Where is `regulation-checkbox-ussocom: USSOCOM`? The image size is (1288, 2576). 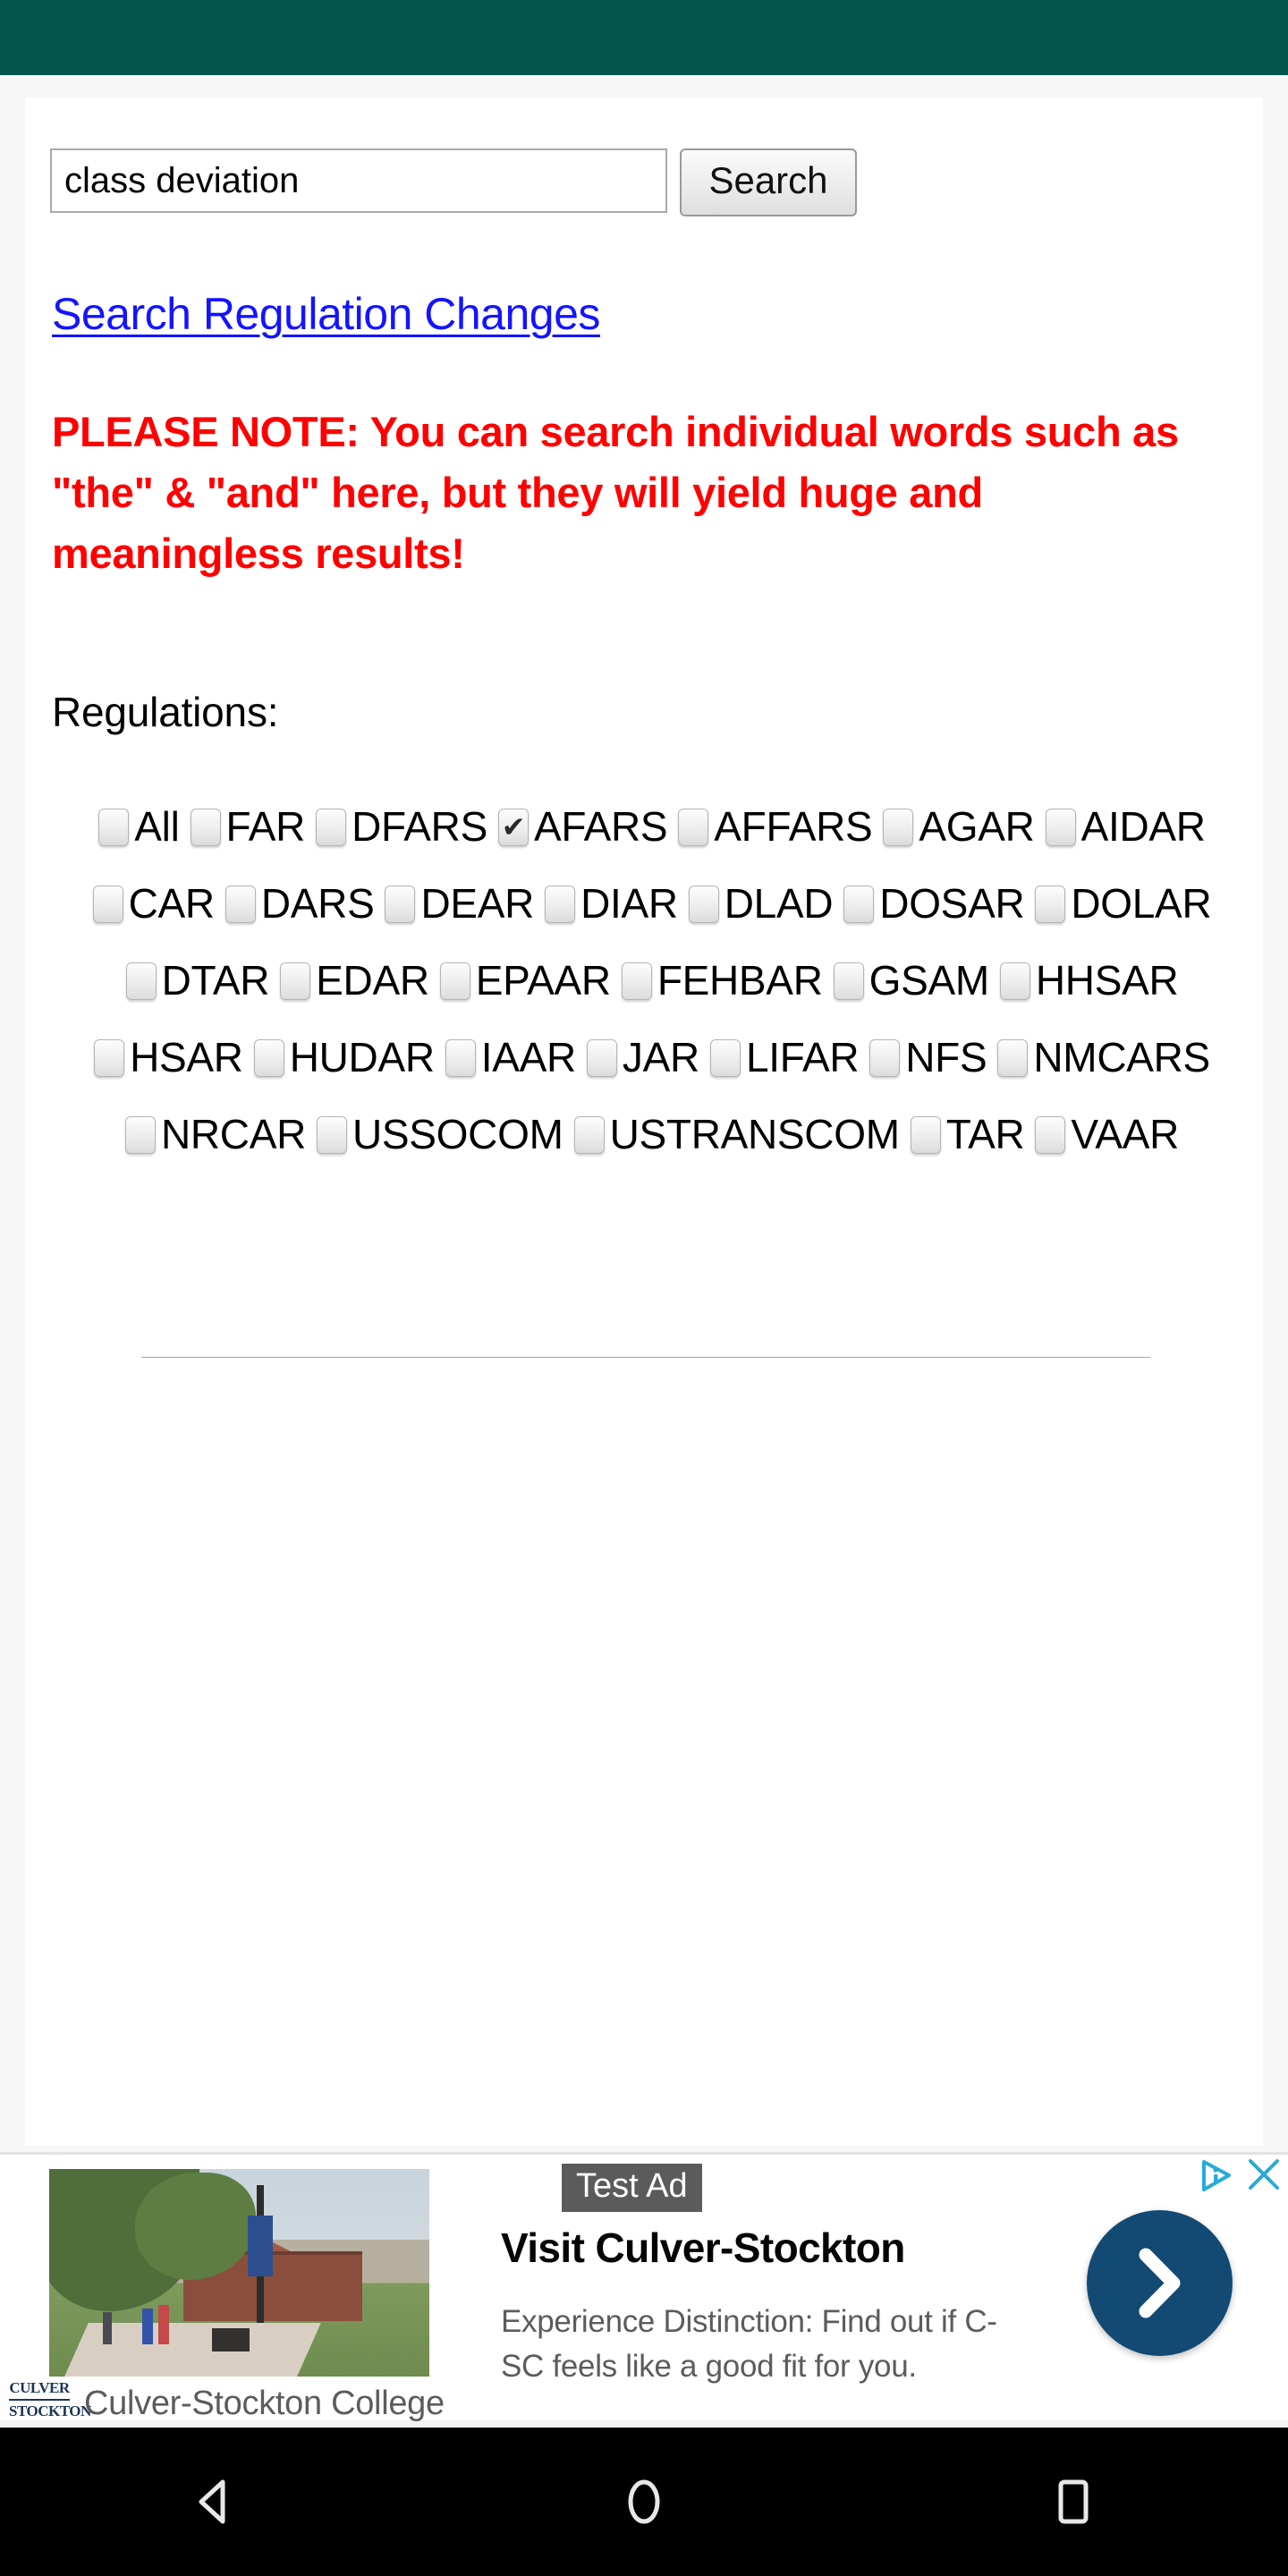 regulation-checkbox-ussocom: USSOCOM is located at coordinates (435, 1134).